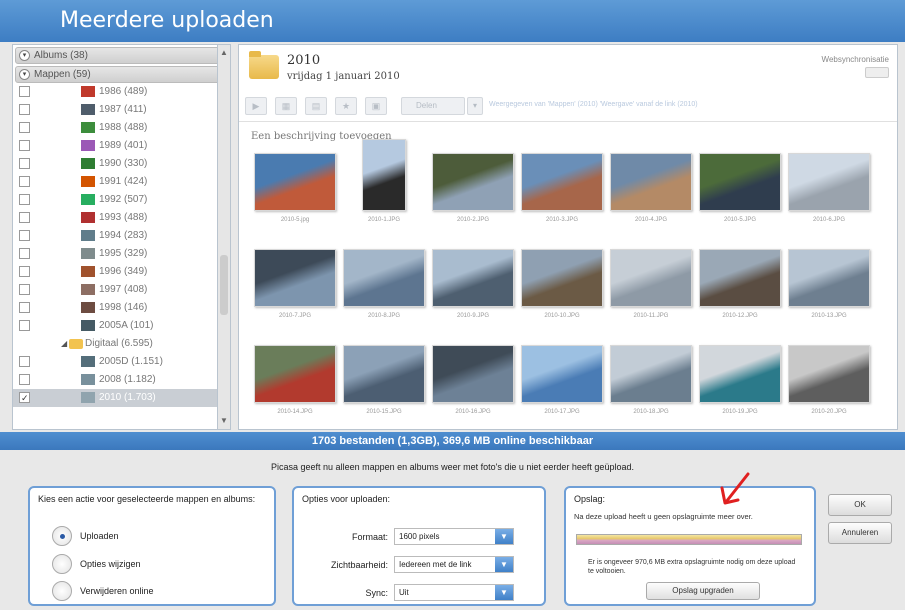  I want to click on sidebar-item: 1990 (330), so click(121, 164).